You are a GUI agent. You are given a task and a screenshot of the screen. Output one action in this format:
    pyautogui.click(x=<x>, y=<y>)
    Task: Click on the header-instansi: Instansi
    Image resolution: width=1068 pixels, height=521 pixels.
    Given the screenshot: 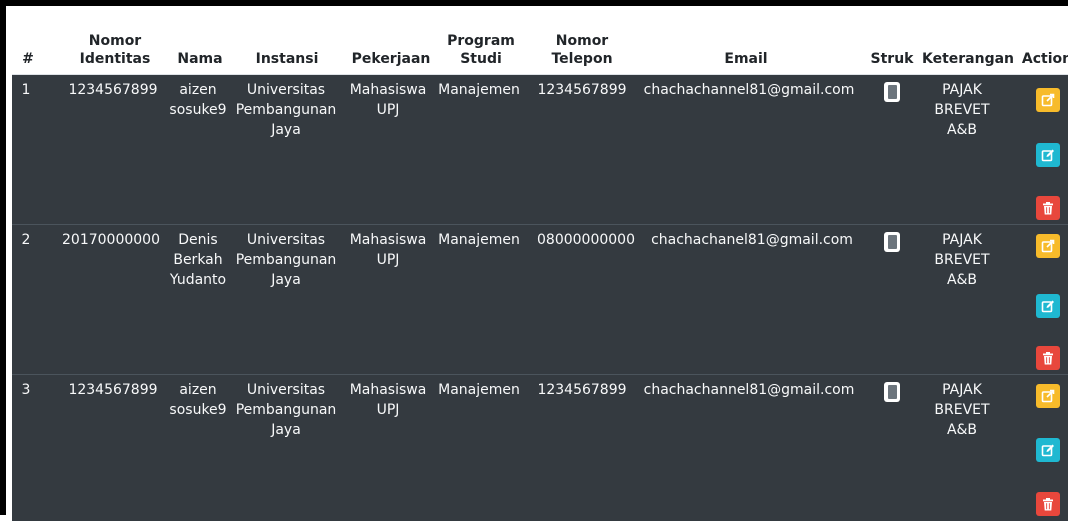 What is the action you would take?
    pyautogui.click(x=287, y=59)
    